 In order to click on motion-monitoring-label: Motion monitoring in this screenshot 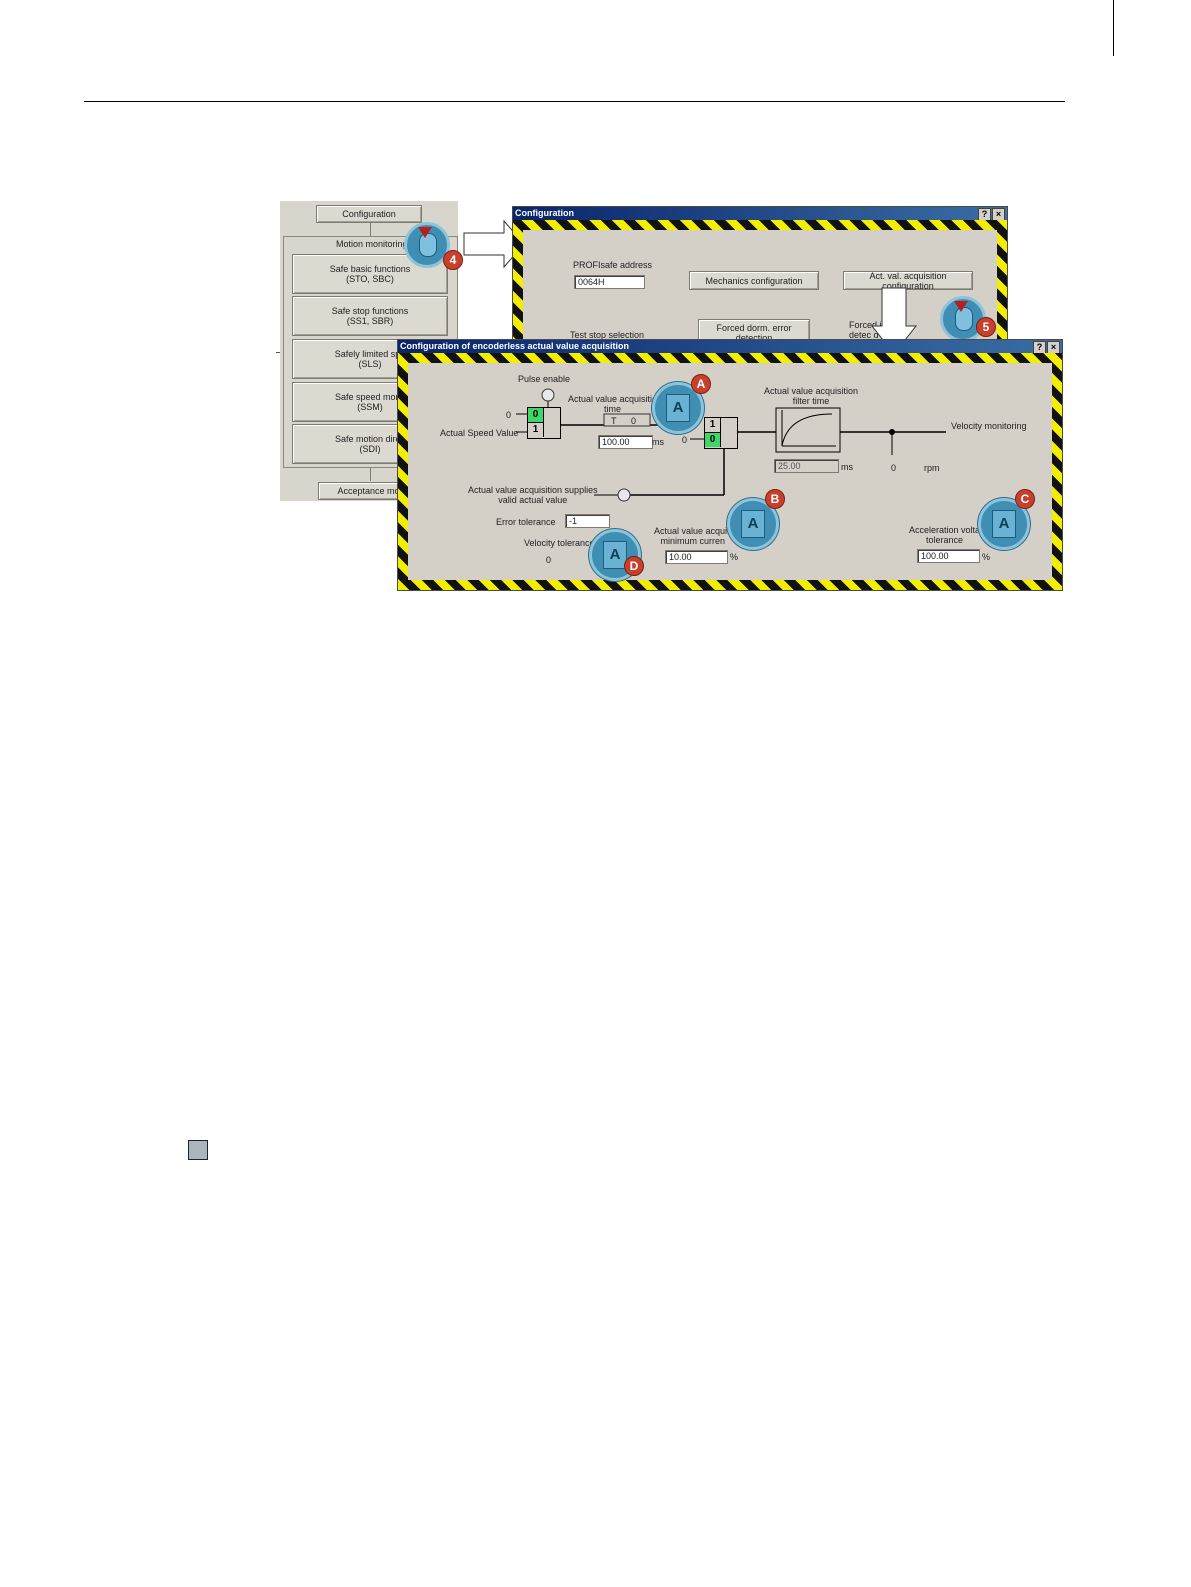, I will do `click(372, 244)`.